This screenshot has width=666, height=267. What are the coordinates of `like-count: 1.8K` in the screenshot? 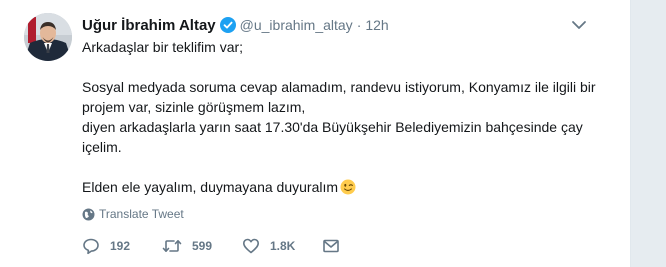 It's located at (283, 246).